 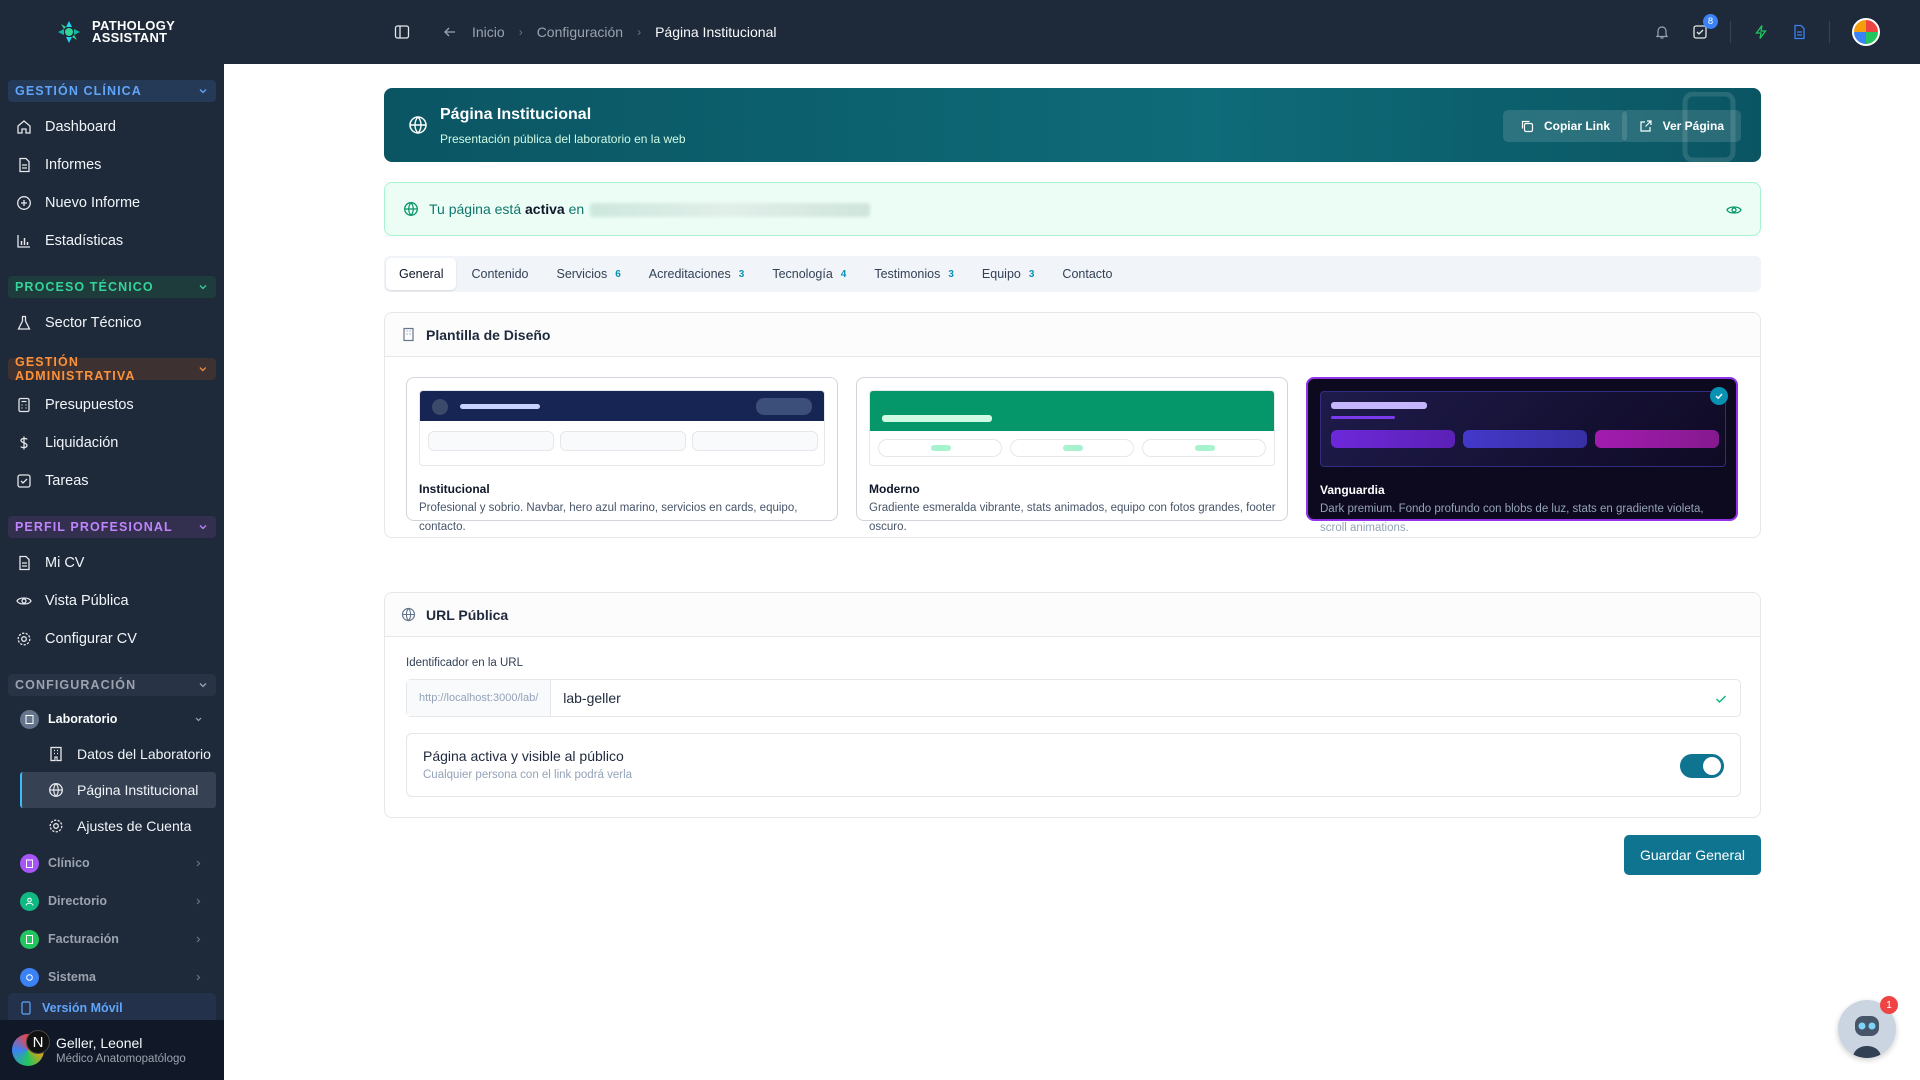 I want to click on tab-acreditaciones: Acreditaciones 3, so click(x=697, y=274).